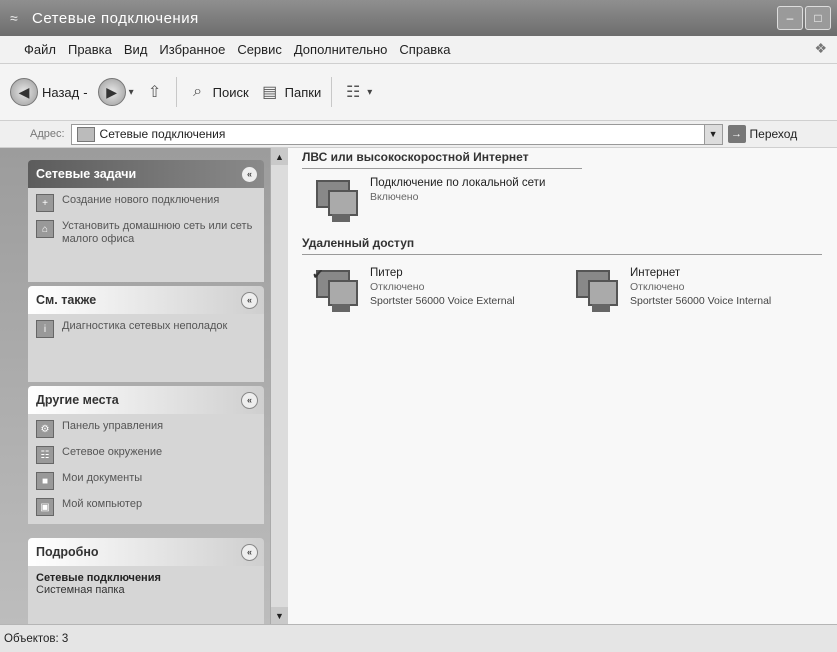  I want to click on vertical-scrollbar: ▲ ▼, so click(279, 386).